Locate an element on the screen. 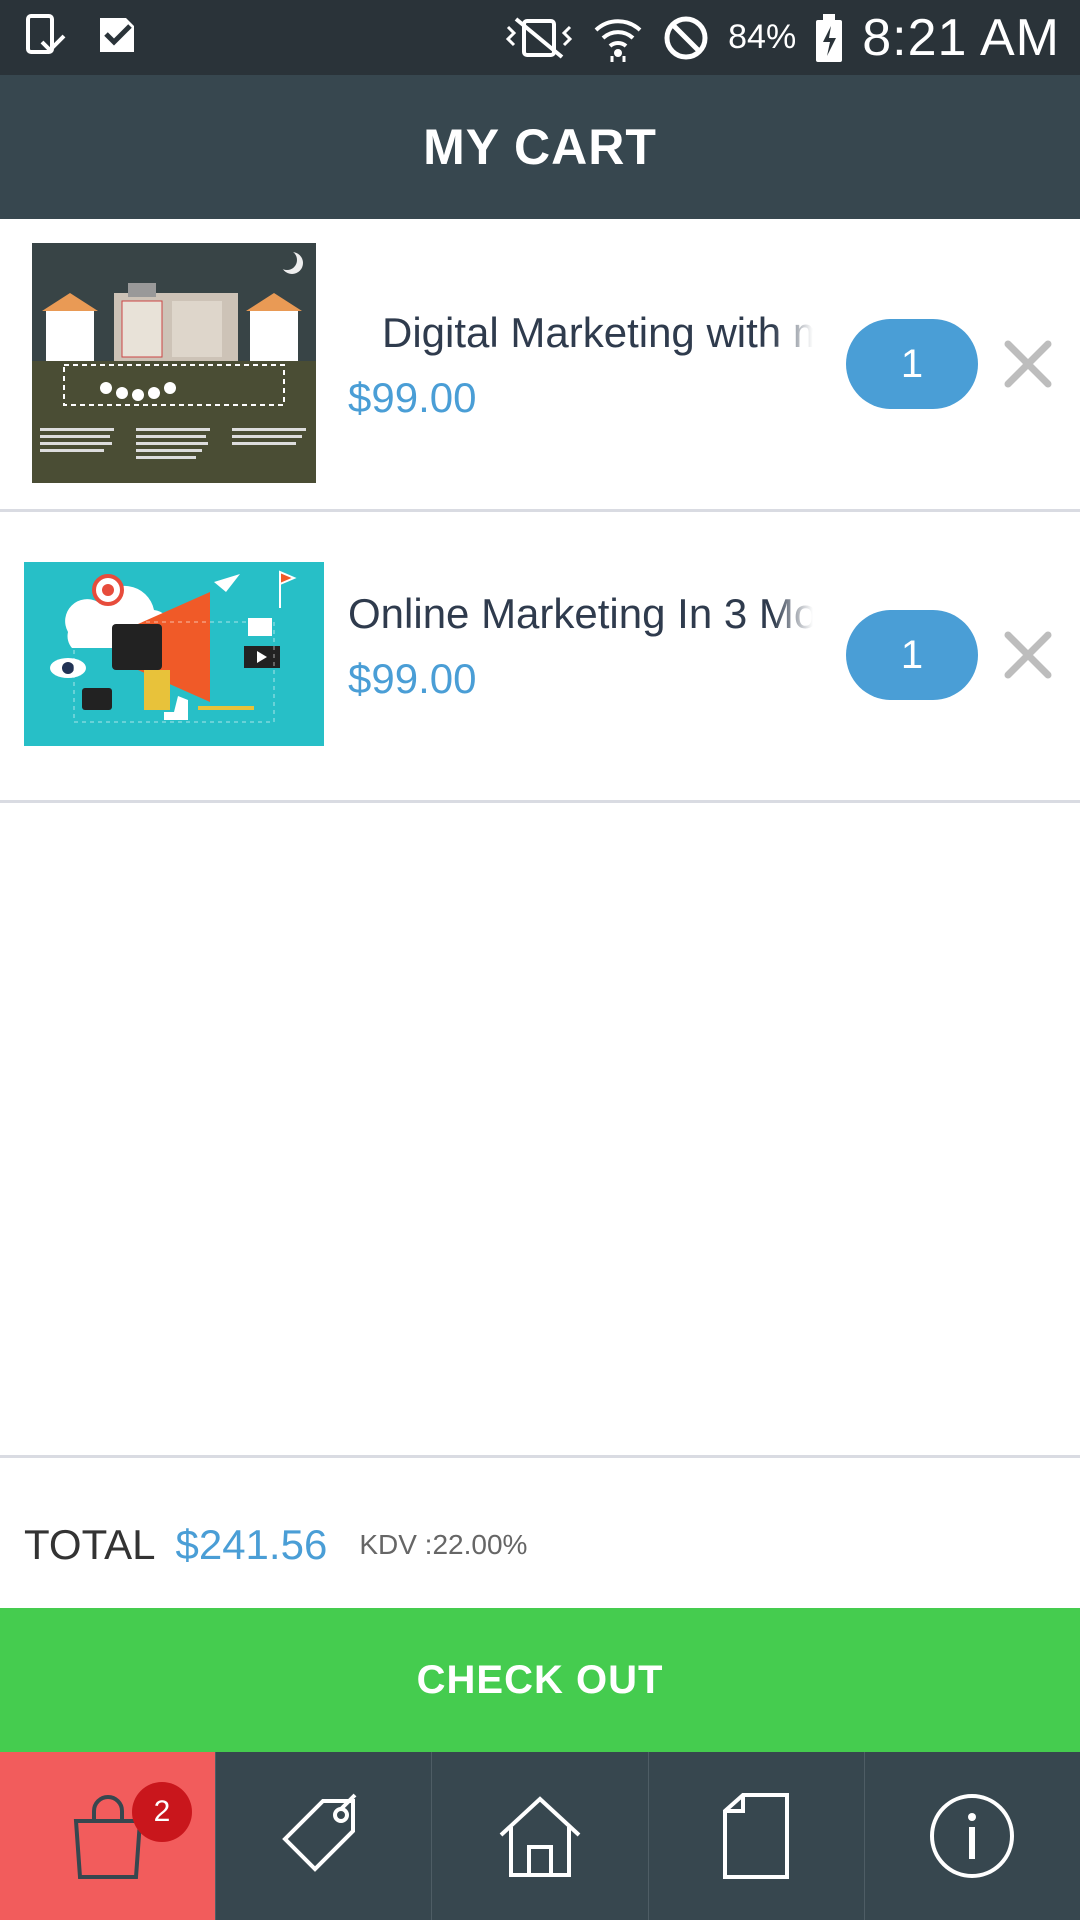 This screenshot has height=1920, width=1080. checkout-button: CHECK OUT is located at coordinates (540, 1680).